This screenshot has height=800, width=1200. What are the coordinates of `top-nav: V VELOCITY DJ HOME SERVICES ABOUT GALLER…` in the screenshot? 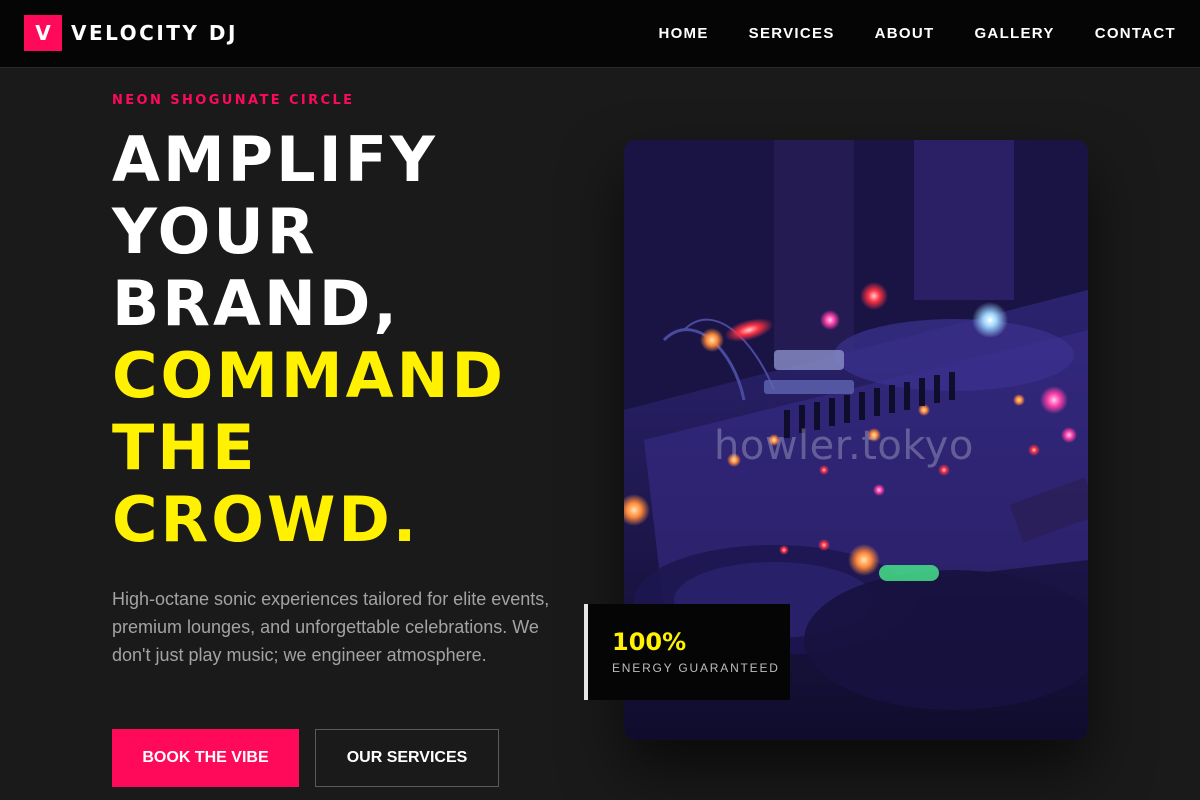 It's located at (600, 34).